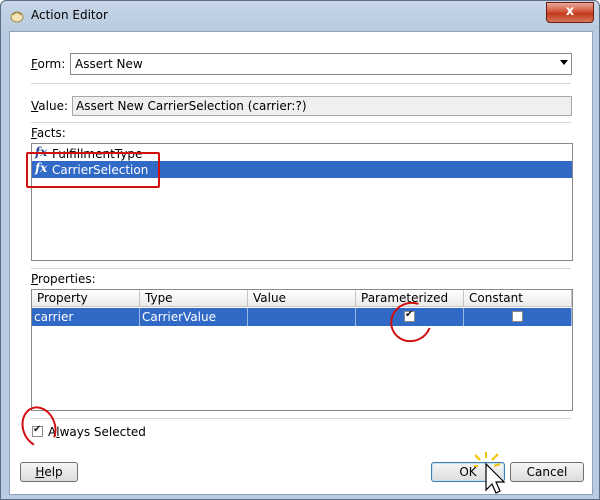 Image resolution: width=600 pixels, height=500 pixels. I want to click on cell-type: CarrierValue, so click(194, 317).